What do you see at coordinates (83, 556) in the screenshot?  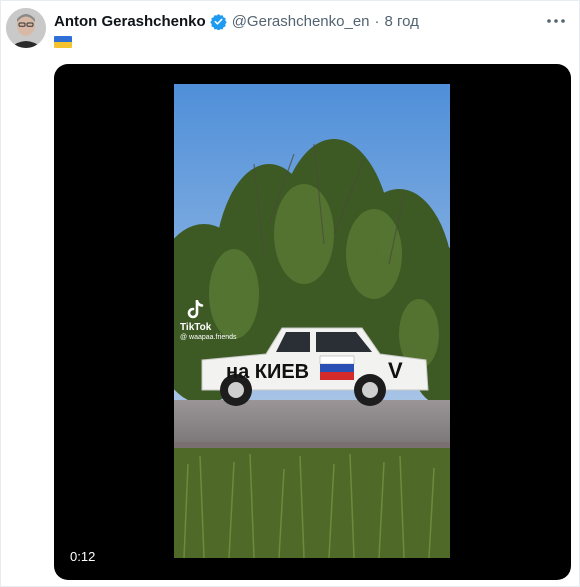 I see `video-duration: 0:12` at bounding box center [83, 556].